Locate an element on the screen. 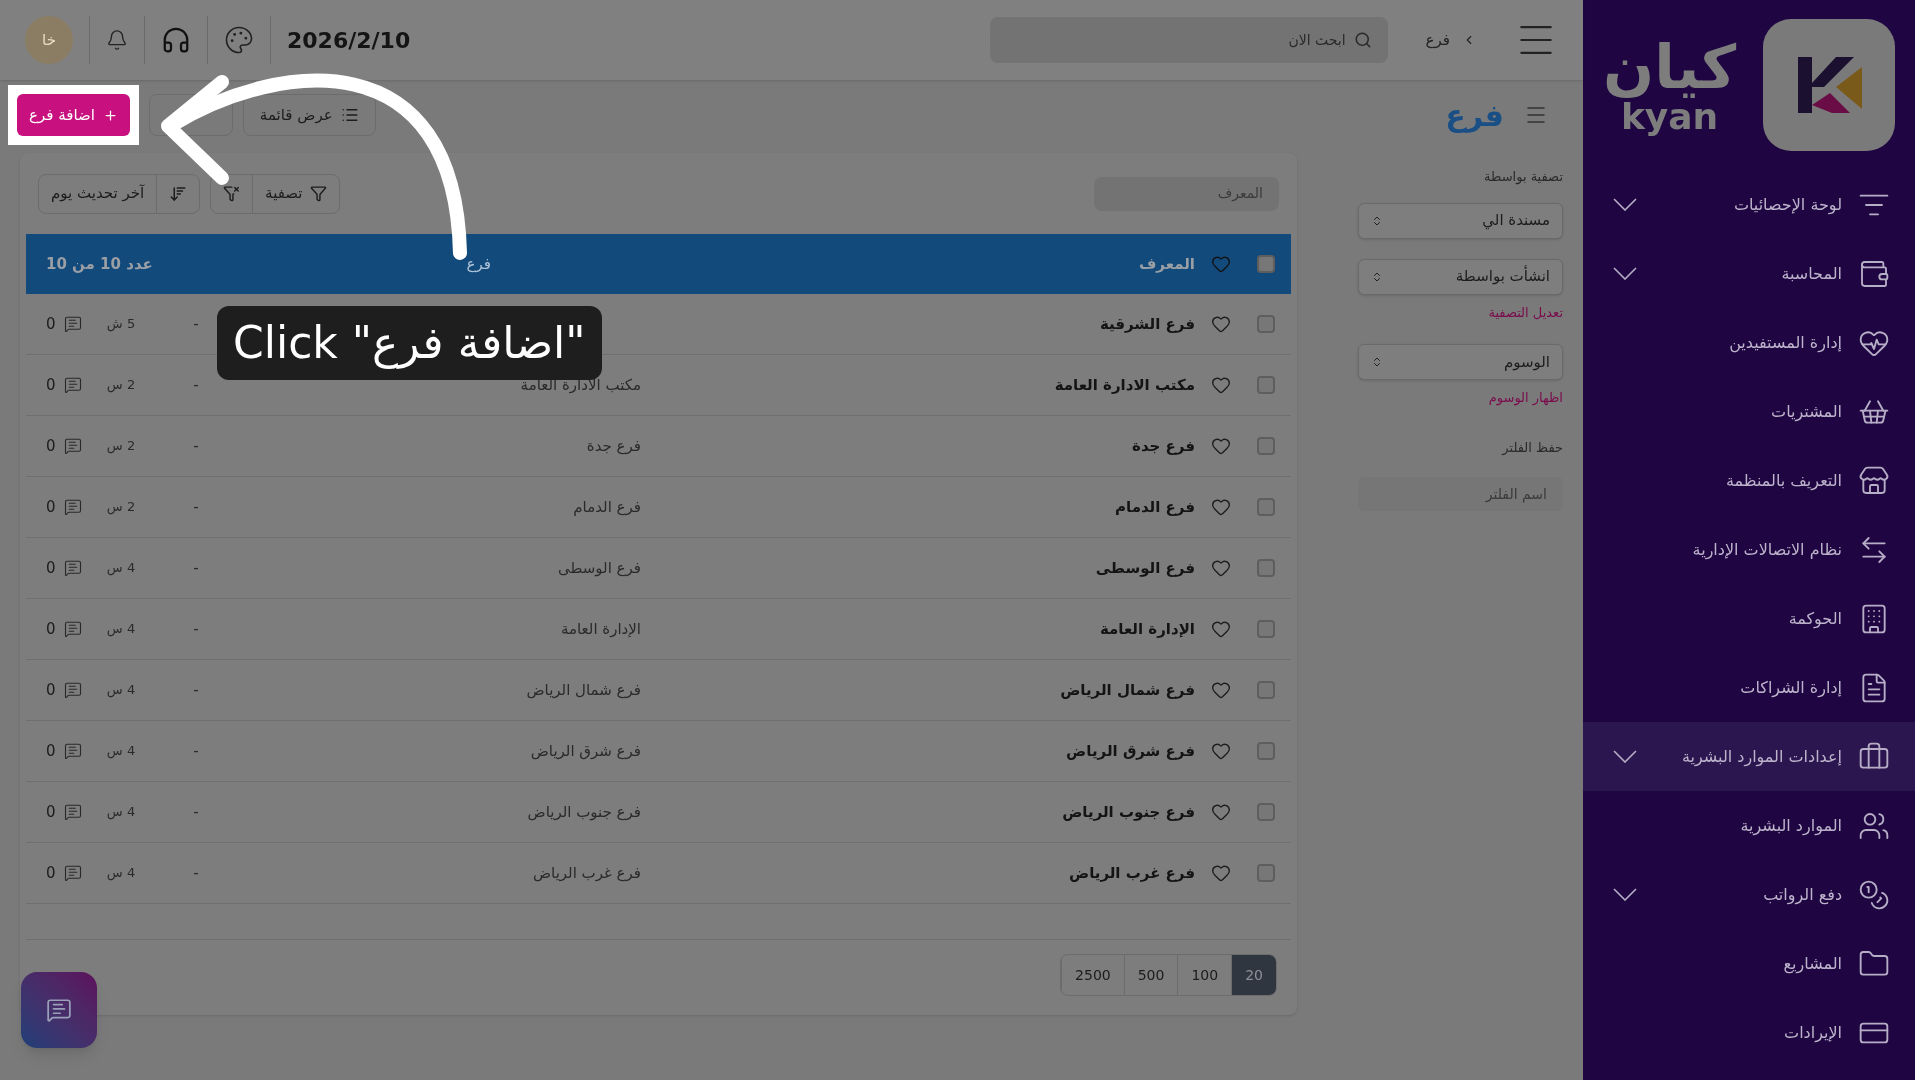  edit-filter-link: تعديل التصفية is located at coordinates (1460, 312).